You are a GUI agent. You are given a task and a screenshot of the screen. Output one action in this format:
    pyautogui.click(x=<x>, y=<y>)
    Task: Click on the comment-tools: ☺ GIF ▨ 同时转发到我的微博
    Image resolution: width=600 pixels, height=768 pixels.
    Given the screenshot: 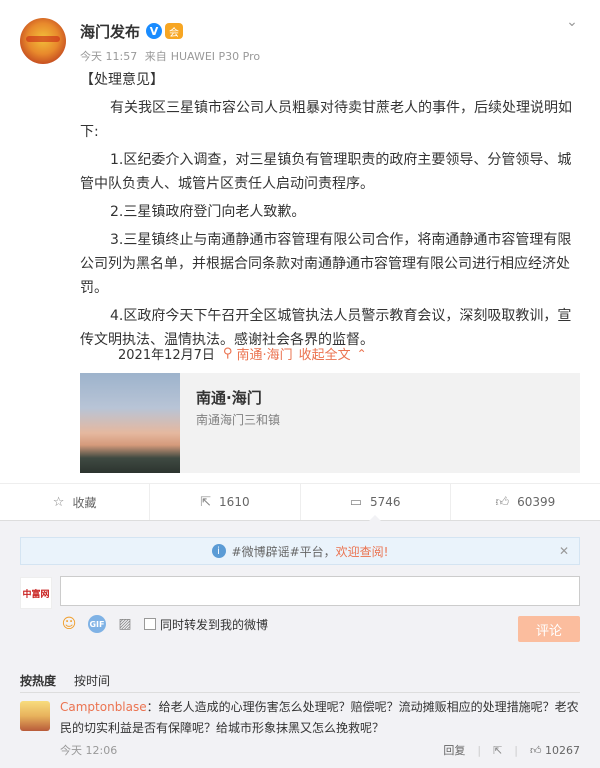 What is the action you would take?
    pyautogui.click(x=164, y=624)
    